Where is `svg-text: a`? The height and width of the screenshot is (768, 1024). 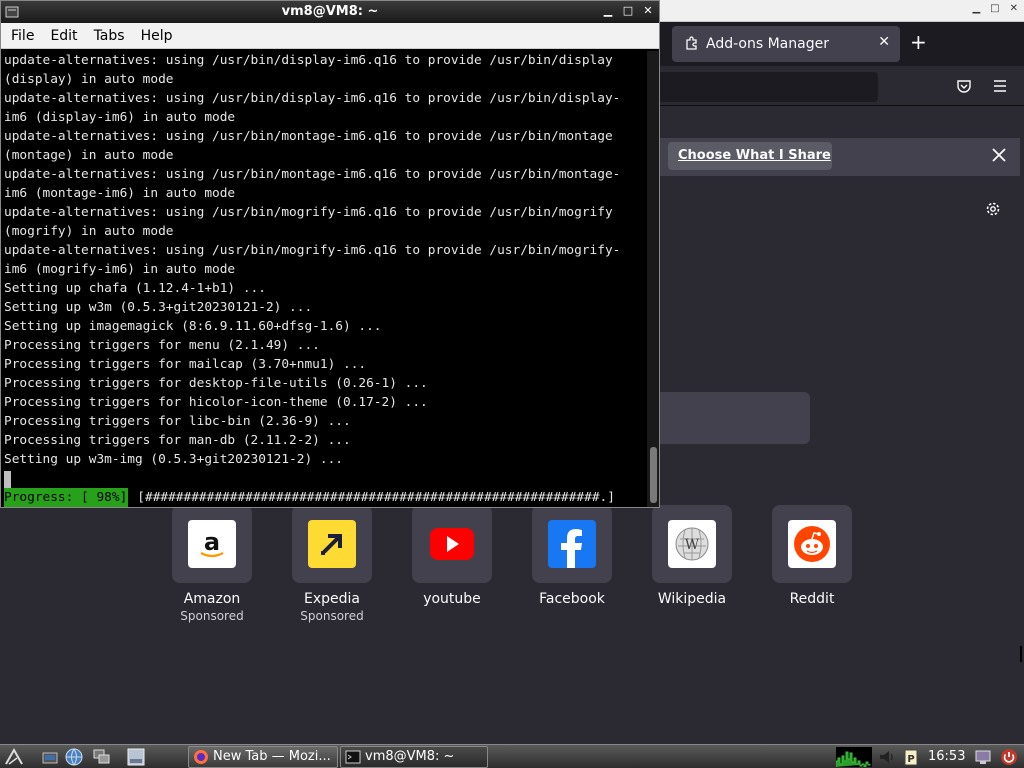 svg-text: a is located at coordinates (212, 542).